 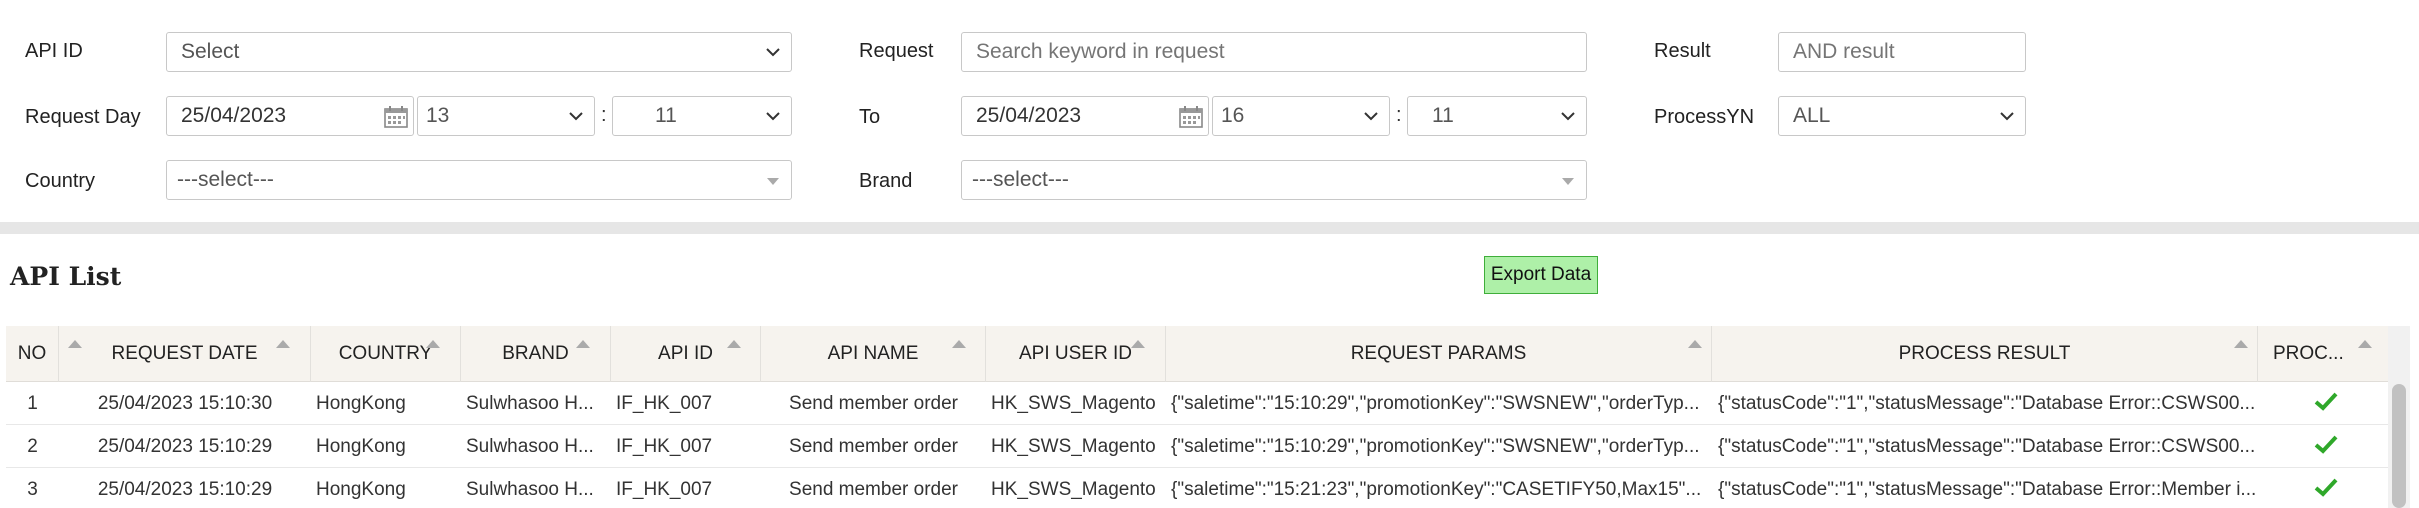 I want to click on column-header-label: PROCESS RESULT, so click(x=1984, y=353).